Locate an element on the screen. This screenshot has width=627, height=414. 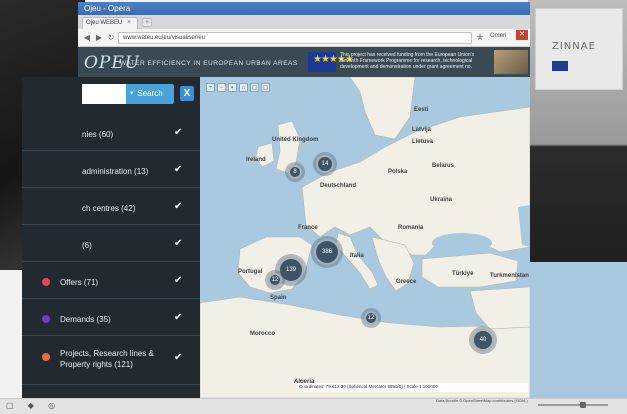
category-row-offers: Offers (71) ✔ is located at coordinates (111, 282).